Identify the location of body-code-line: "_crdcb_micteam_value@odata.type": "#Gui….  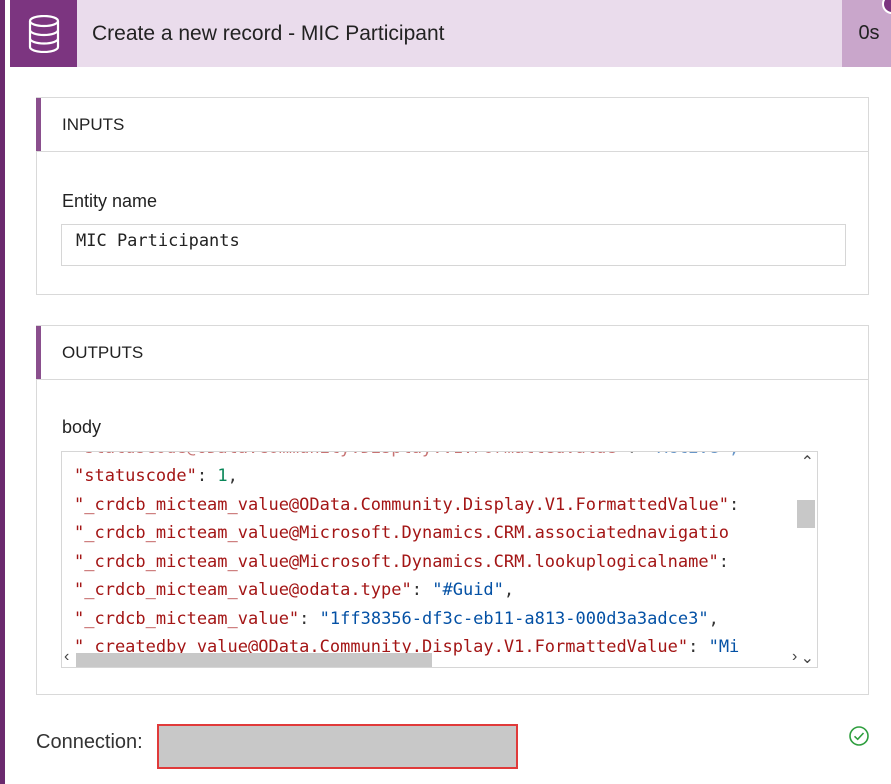
(294, 590).